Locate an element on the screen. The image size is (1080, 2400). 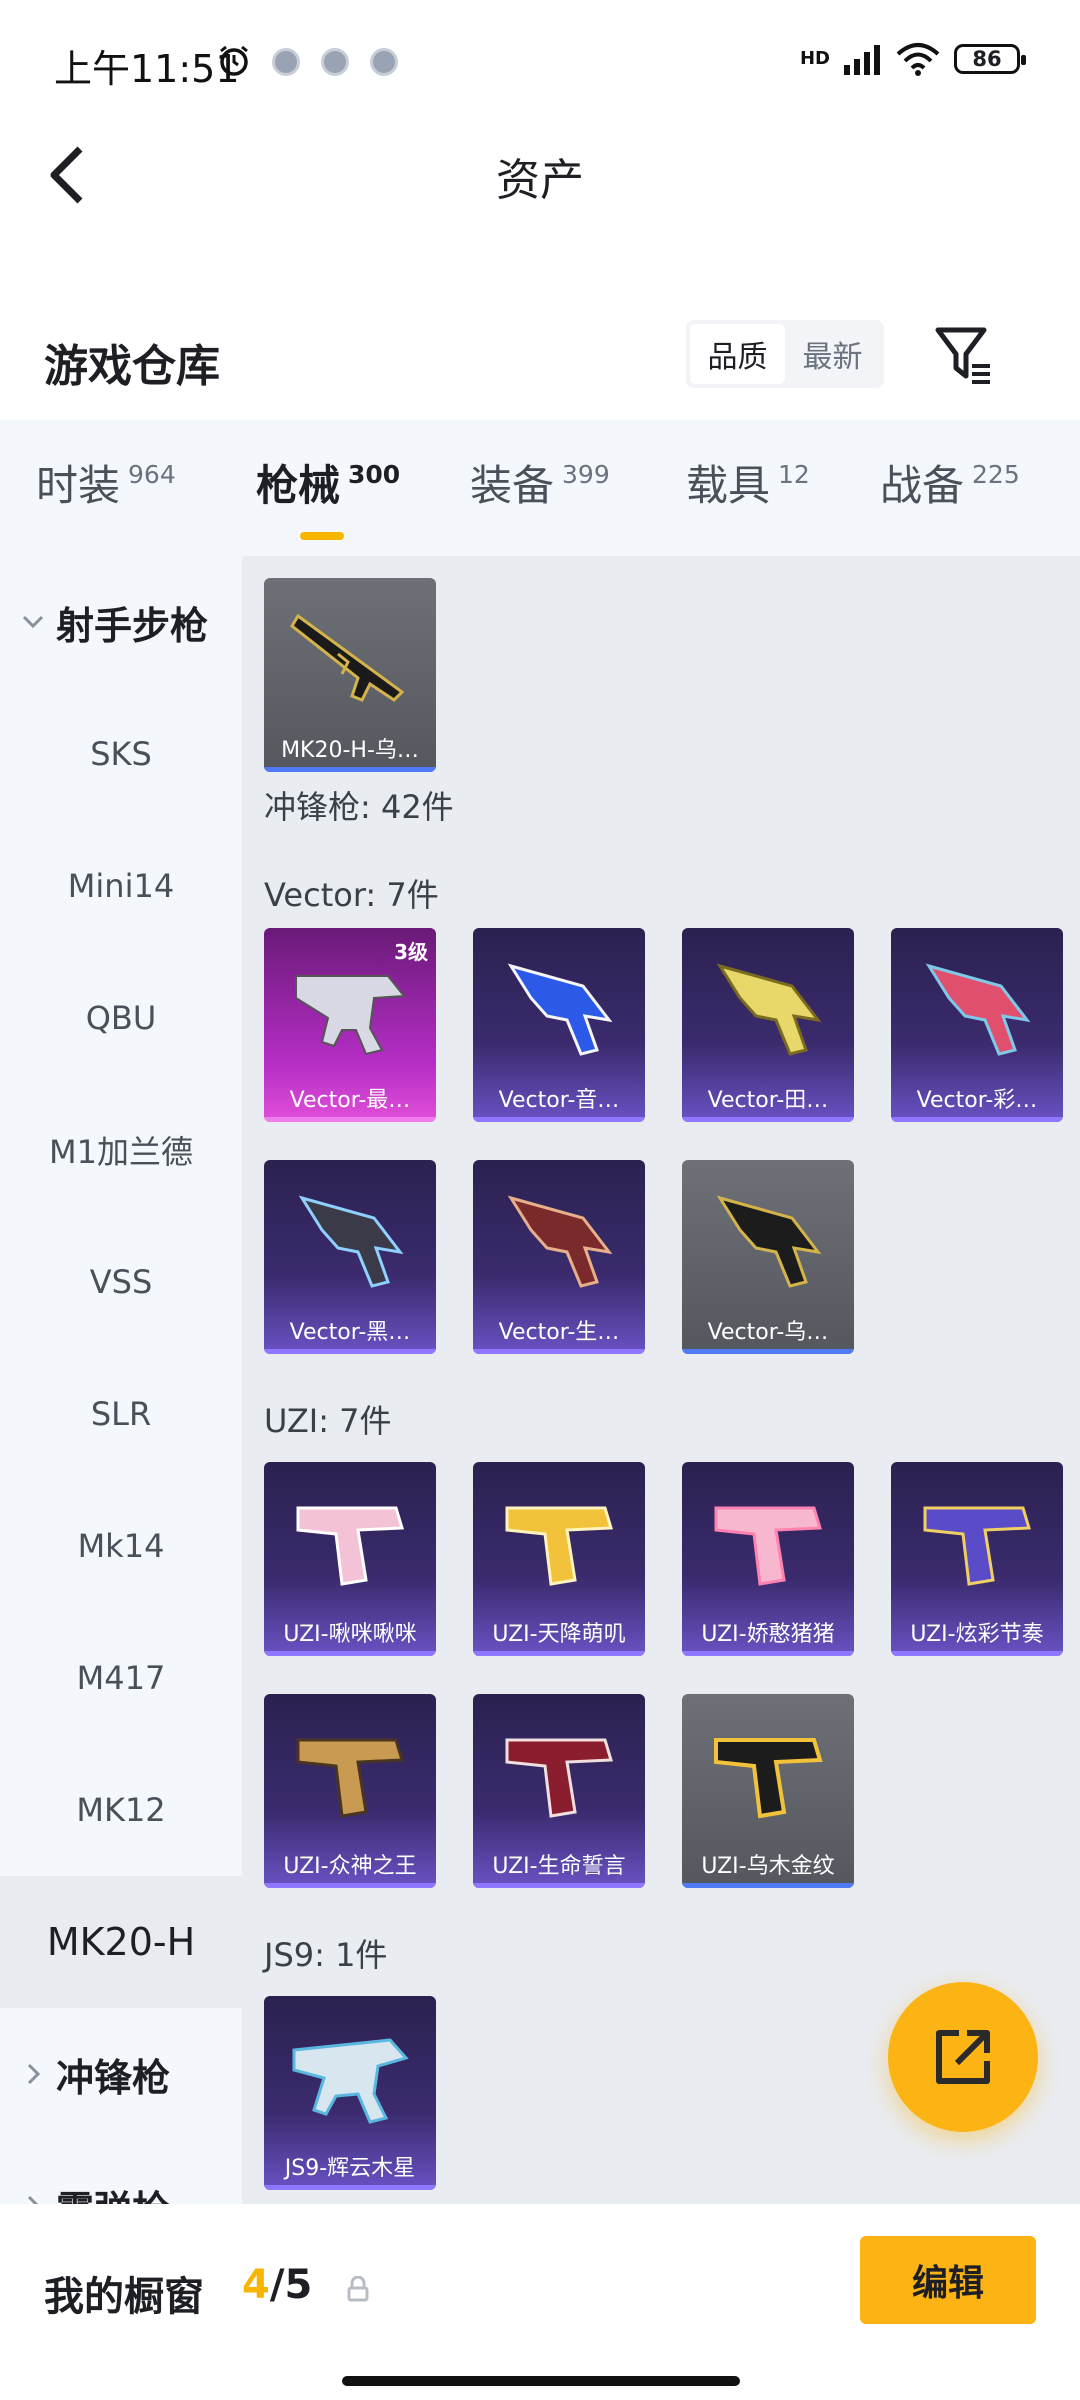
sidebar-item-mini14: Mini14 is located at coordinates (121, 886).